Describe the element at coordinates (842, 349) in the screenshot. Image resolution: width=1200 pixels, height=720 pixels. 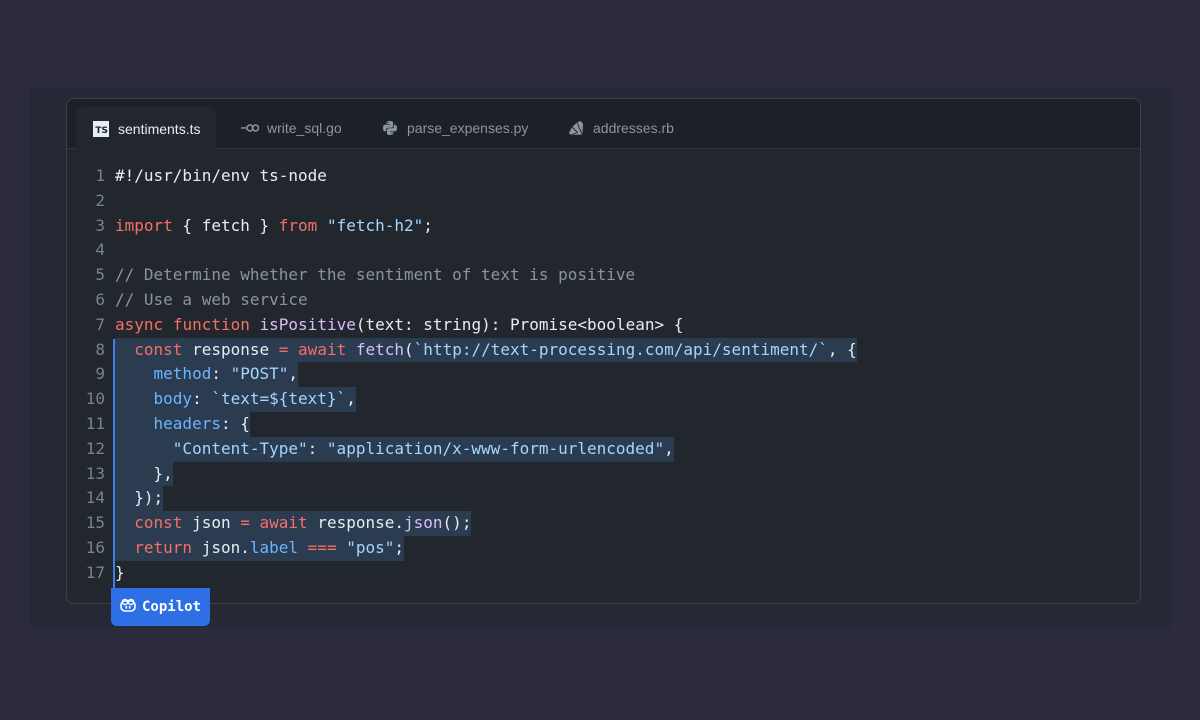
I see `code-token: , {` at that location.